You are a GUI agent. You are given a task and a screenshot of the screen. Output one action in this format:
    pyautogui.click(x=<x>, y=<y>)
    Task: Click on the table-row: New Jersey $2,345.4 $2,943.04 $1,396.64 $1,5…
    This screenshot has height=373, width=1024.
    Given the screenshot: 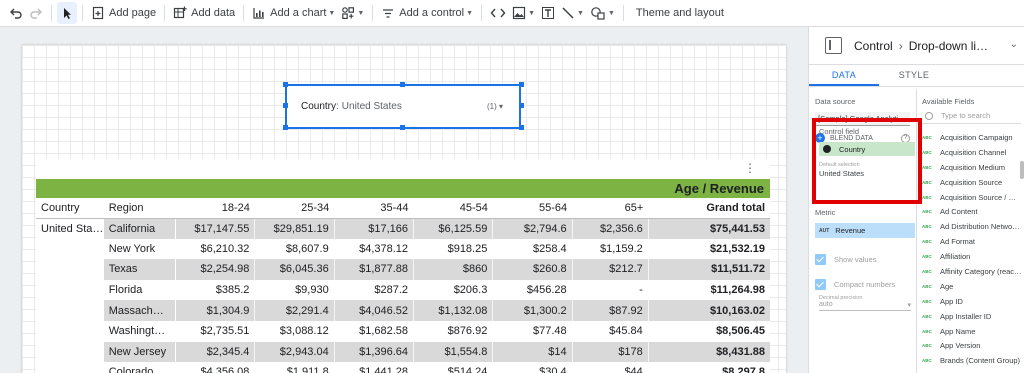 What is the action you would take?
    pyautogui.click(x=403, y=352)
    